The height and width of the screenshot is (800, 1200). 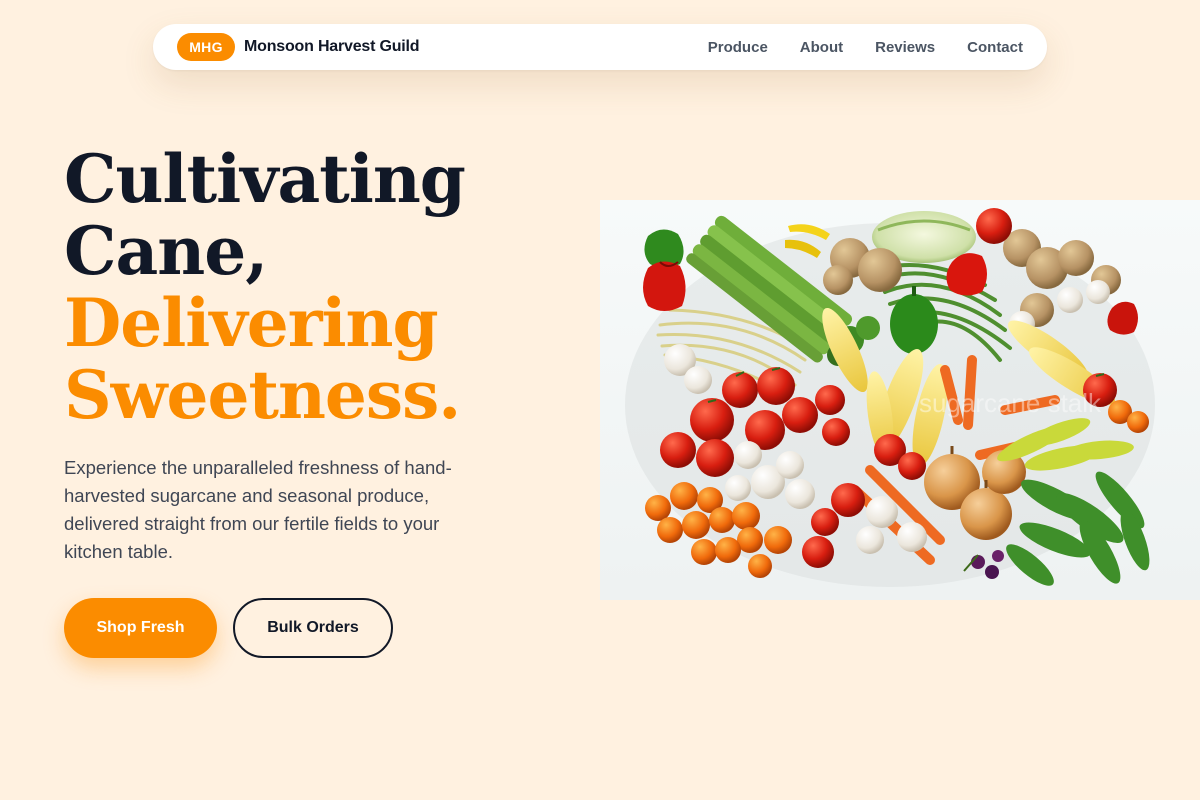 I want to click on nav-link-reviews: Reviews, so click(x=905, y=47).